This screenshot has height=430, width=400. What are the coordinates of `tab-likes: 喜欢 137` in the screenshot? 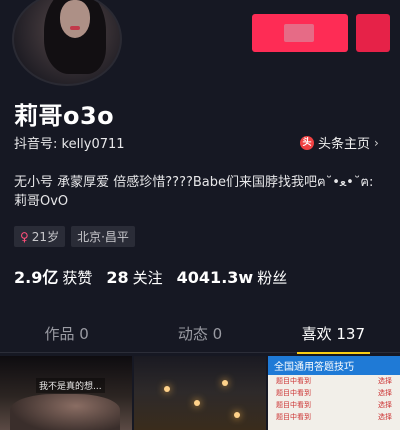 It's located at (333, 336).